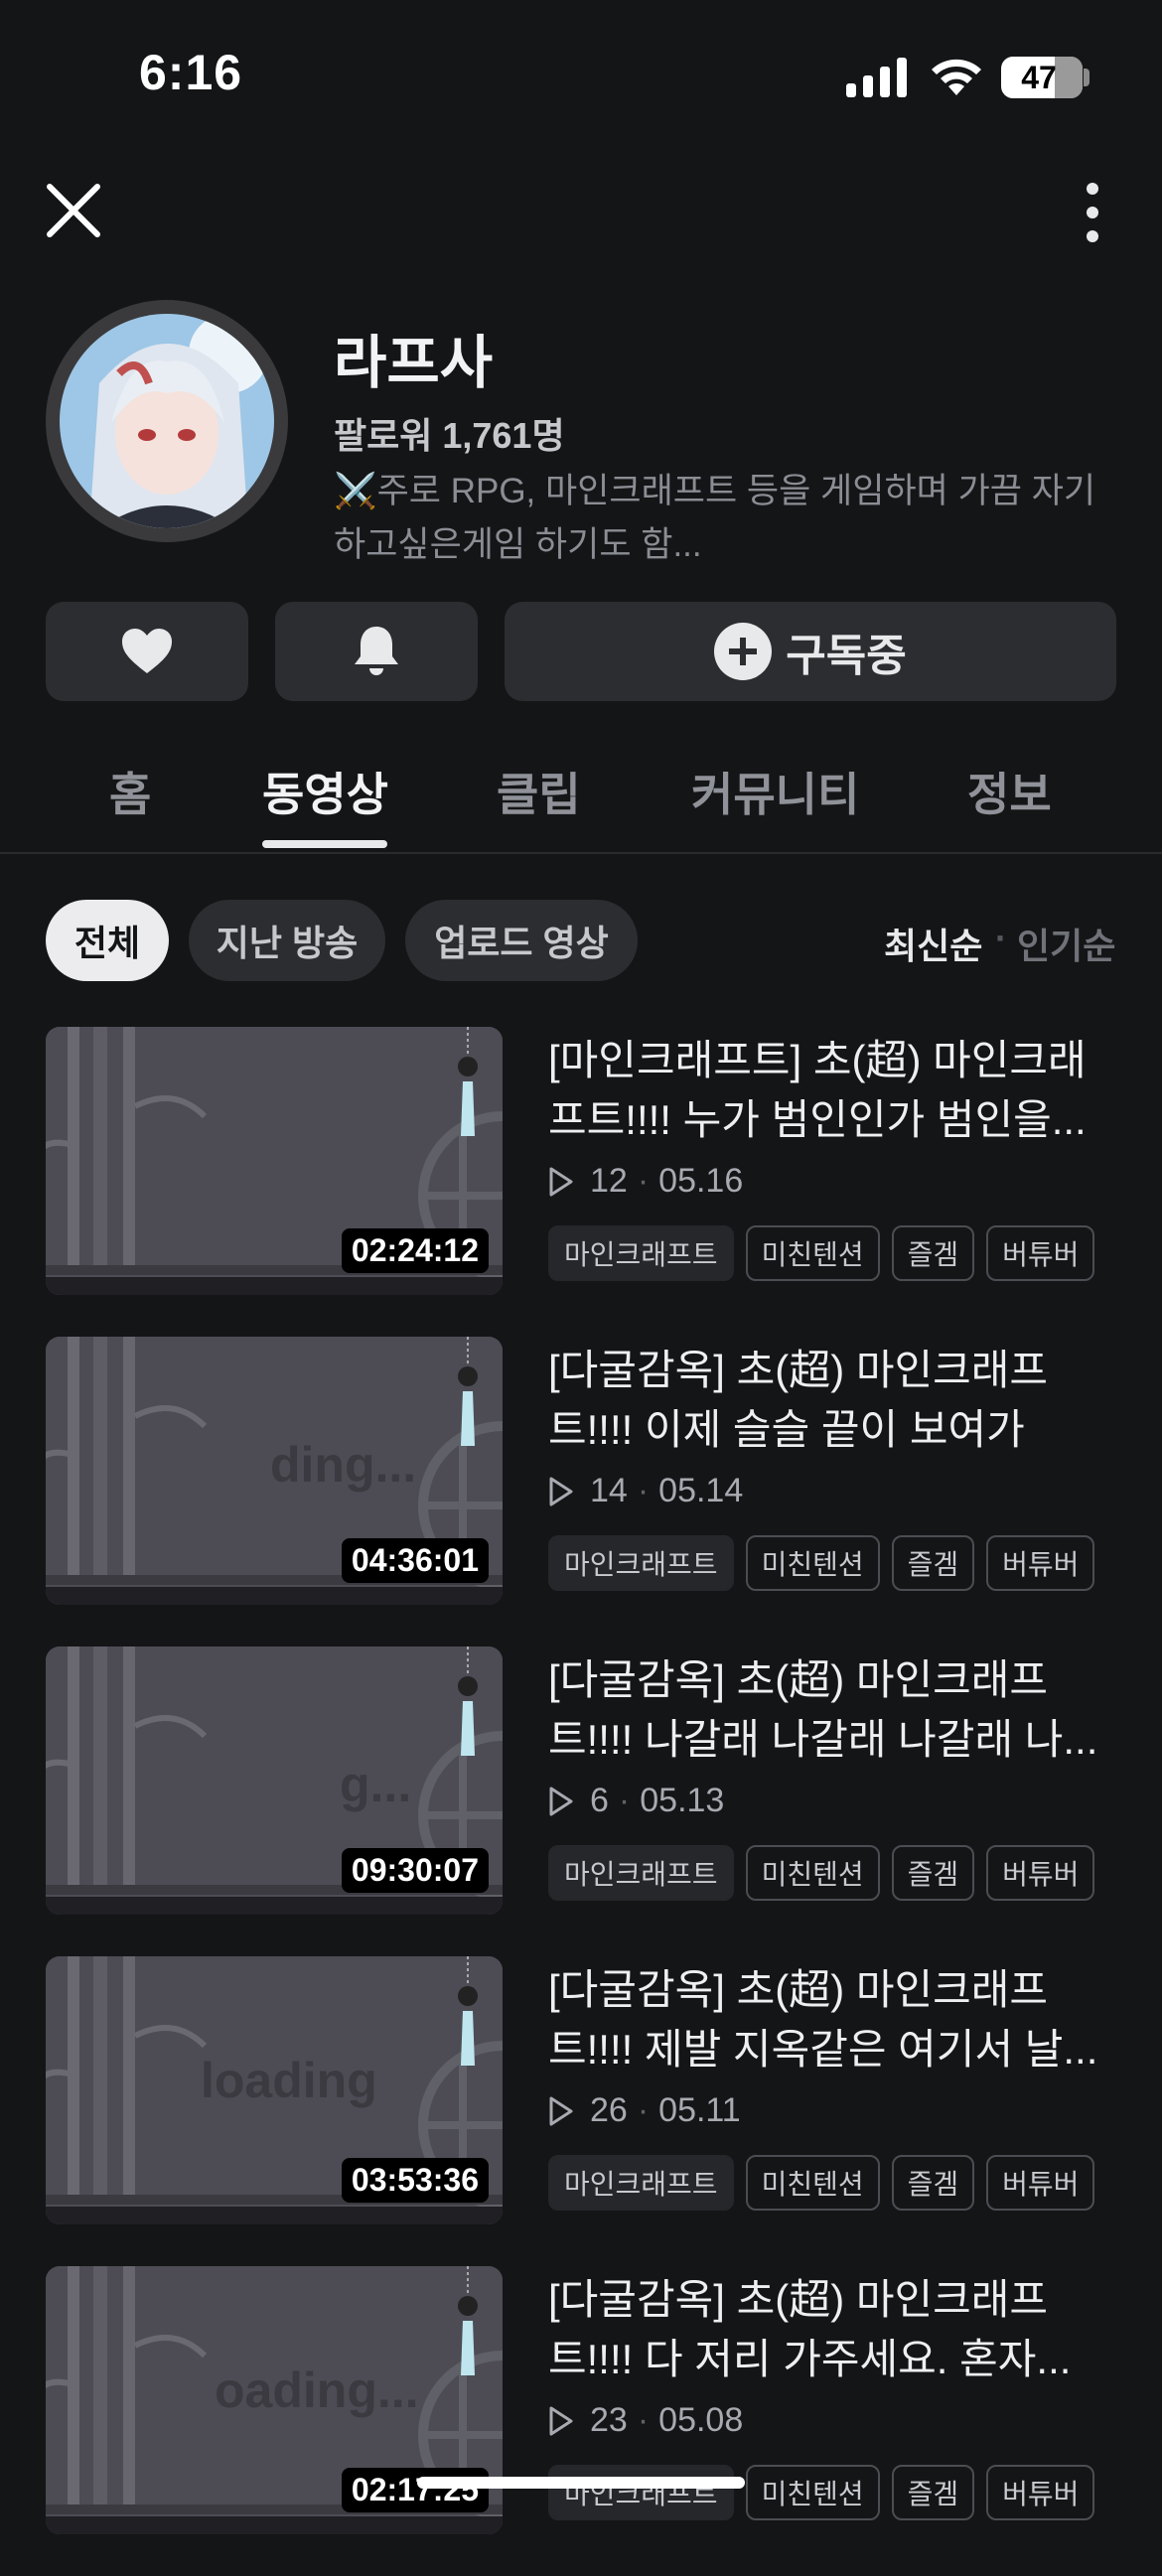 Image resolution: width=1162 pixels, height=2576 pixels. Describe the element at coordinates (1009, 791) in the screenshot. I see `tab-info: 정보` at that location.